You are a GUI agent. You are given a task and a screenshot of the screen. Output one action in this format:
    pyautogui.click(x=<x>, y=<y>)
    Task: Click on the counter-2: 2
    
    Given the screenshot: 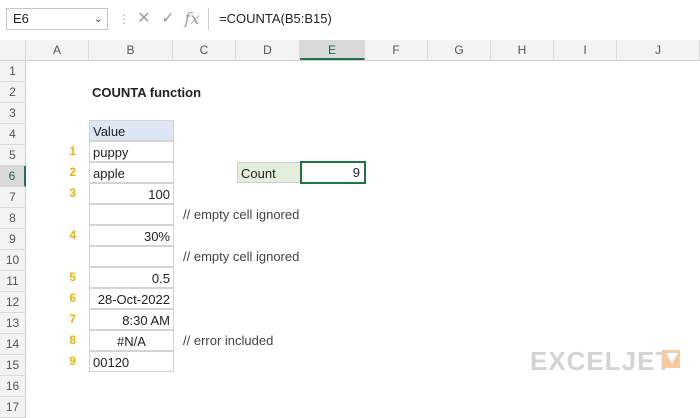 What is the action you would take?
    pyautogui.click(x=72, y=172)
    